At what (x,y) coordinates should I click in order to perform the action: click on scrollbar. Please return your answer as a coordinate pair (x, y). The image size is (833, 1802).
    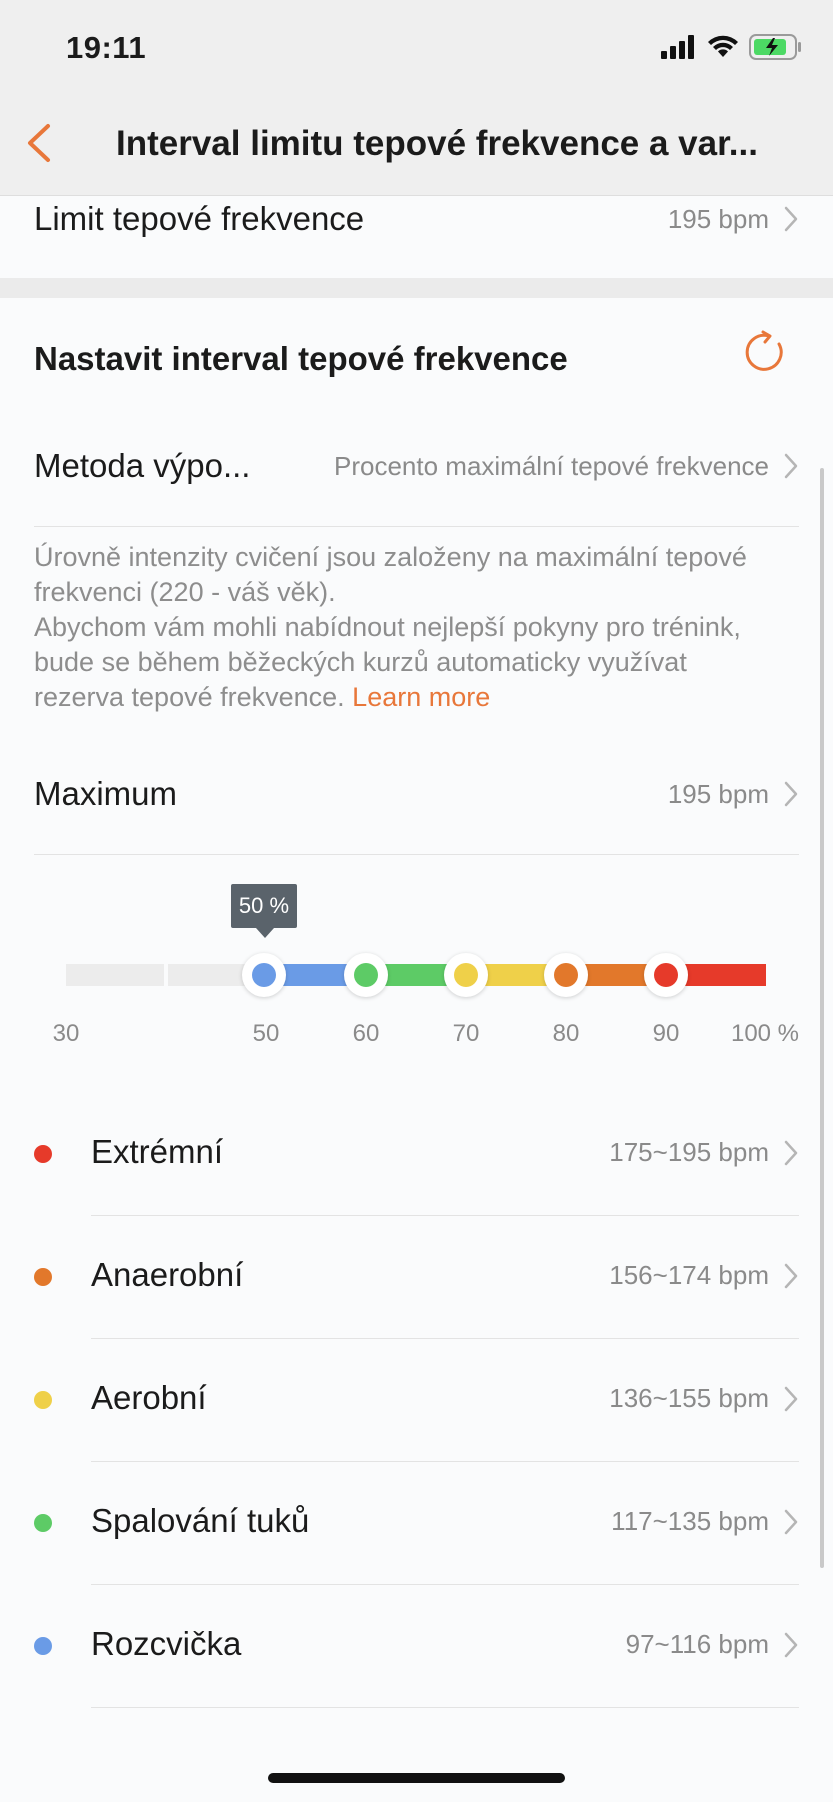
    Looking at the image, I should click on (822, 1018).